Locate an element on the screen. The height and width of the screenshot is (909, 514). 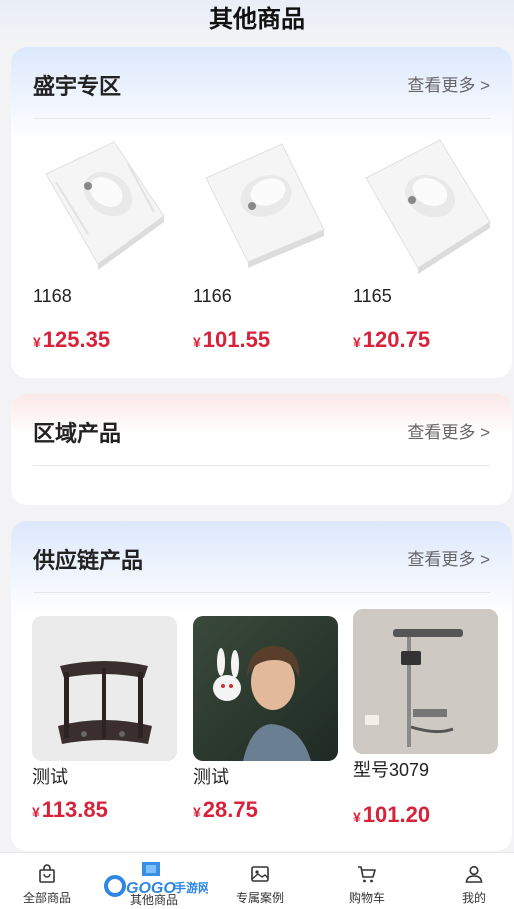
product-price: ¥101.55 is located at coordinates (232, 339).